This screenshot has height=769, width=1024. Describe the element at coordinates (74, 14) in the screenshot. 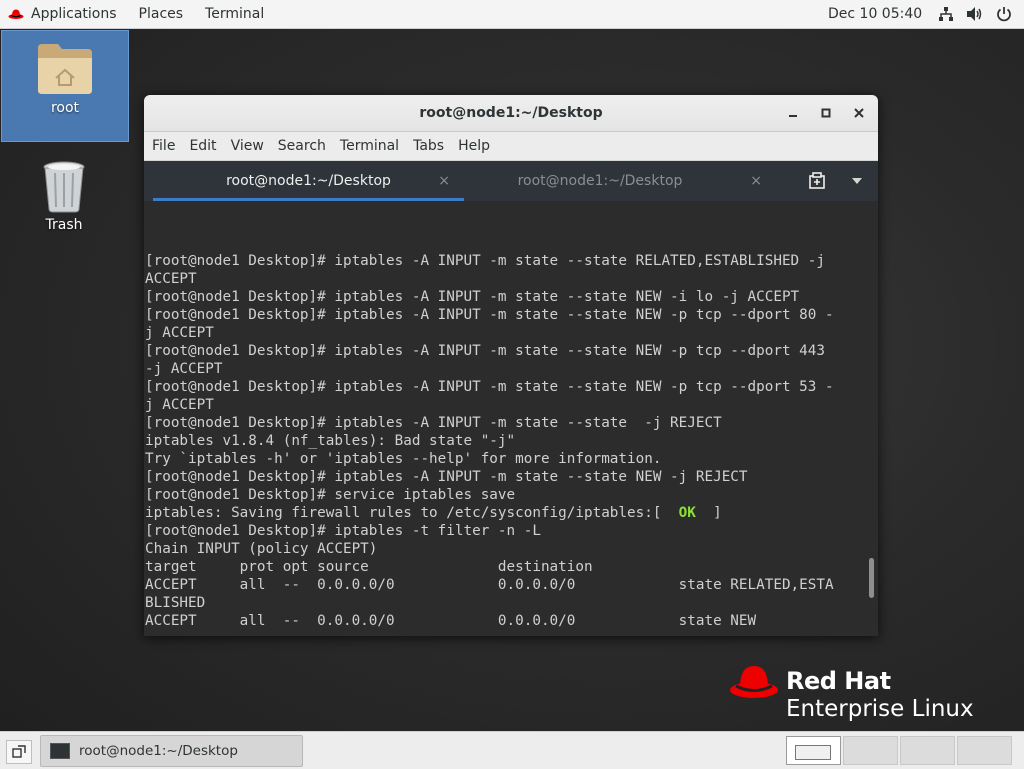

I see `applications-label: Applications` at that location.